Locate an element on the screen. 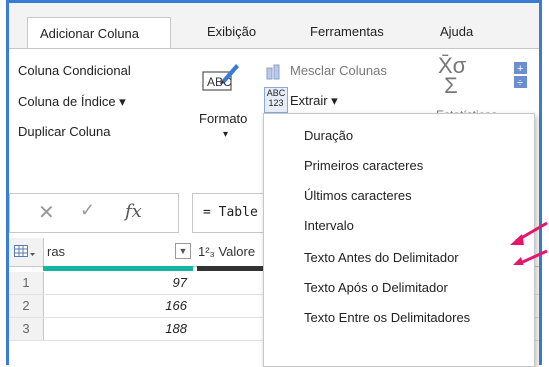  column-filter-button: ▼ is located at coordinates (183, 251).